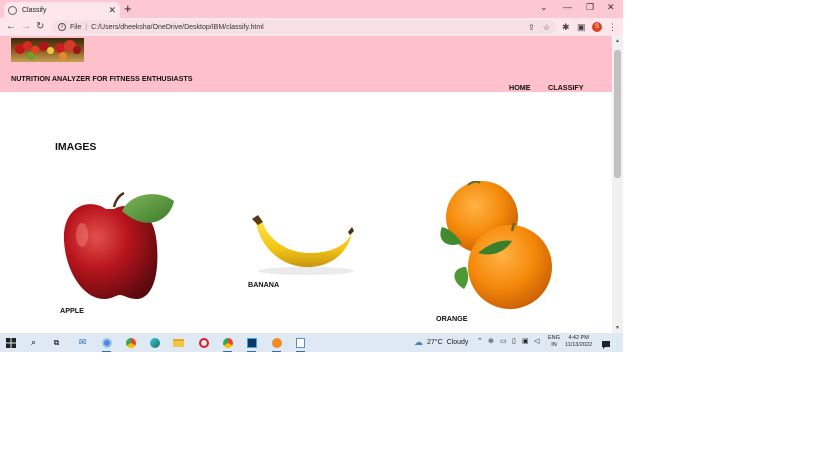 The height and width of the screenshot is (460, 819). Describe the element at coordinates (130, 342) in the screenshot. I see `chrome-icon` at that location.